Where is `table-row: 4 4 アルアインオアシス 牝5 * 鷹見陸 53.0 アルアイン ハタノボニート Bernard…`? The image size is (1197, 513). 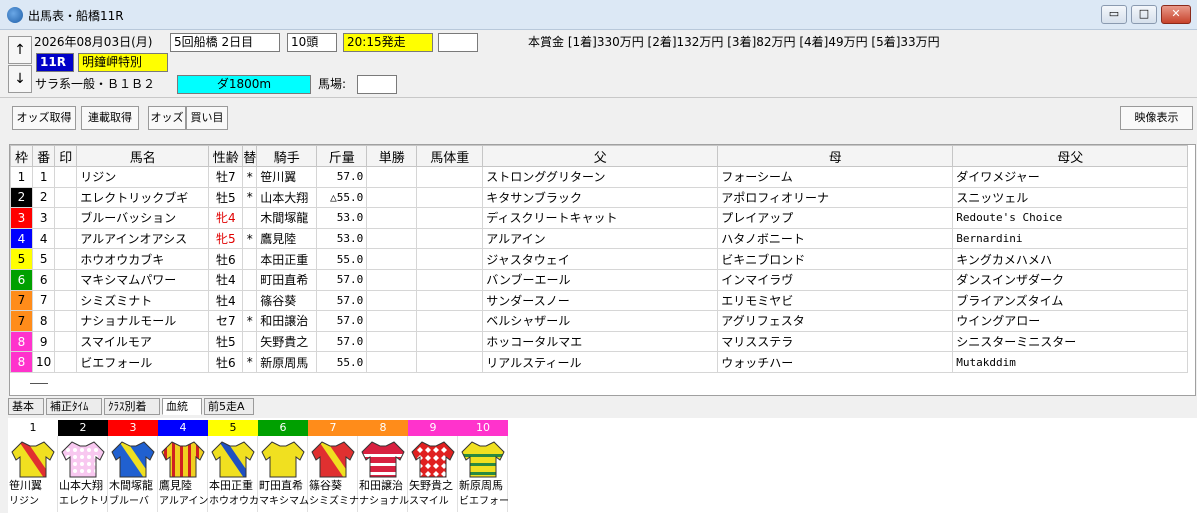
table-row: 4 4 アルアインオアシス 牝5 * 鷹見陸 53.0 アルアイン ハタノボニート Bernard… is located at coordinates (599, 238).